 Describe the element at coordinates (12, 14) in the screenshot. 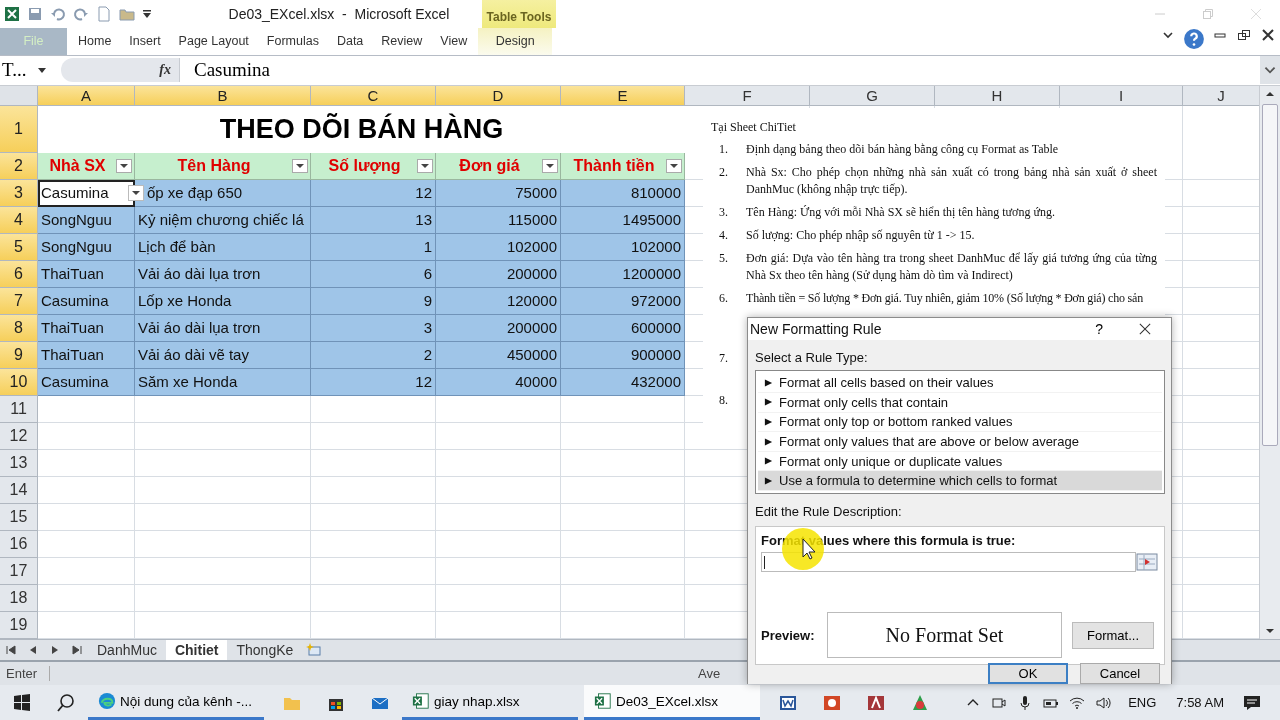

I see `excel-logo-icon` at that location.